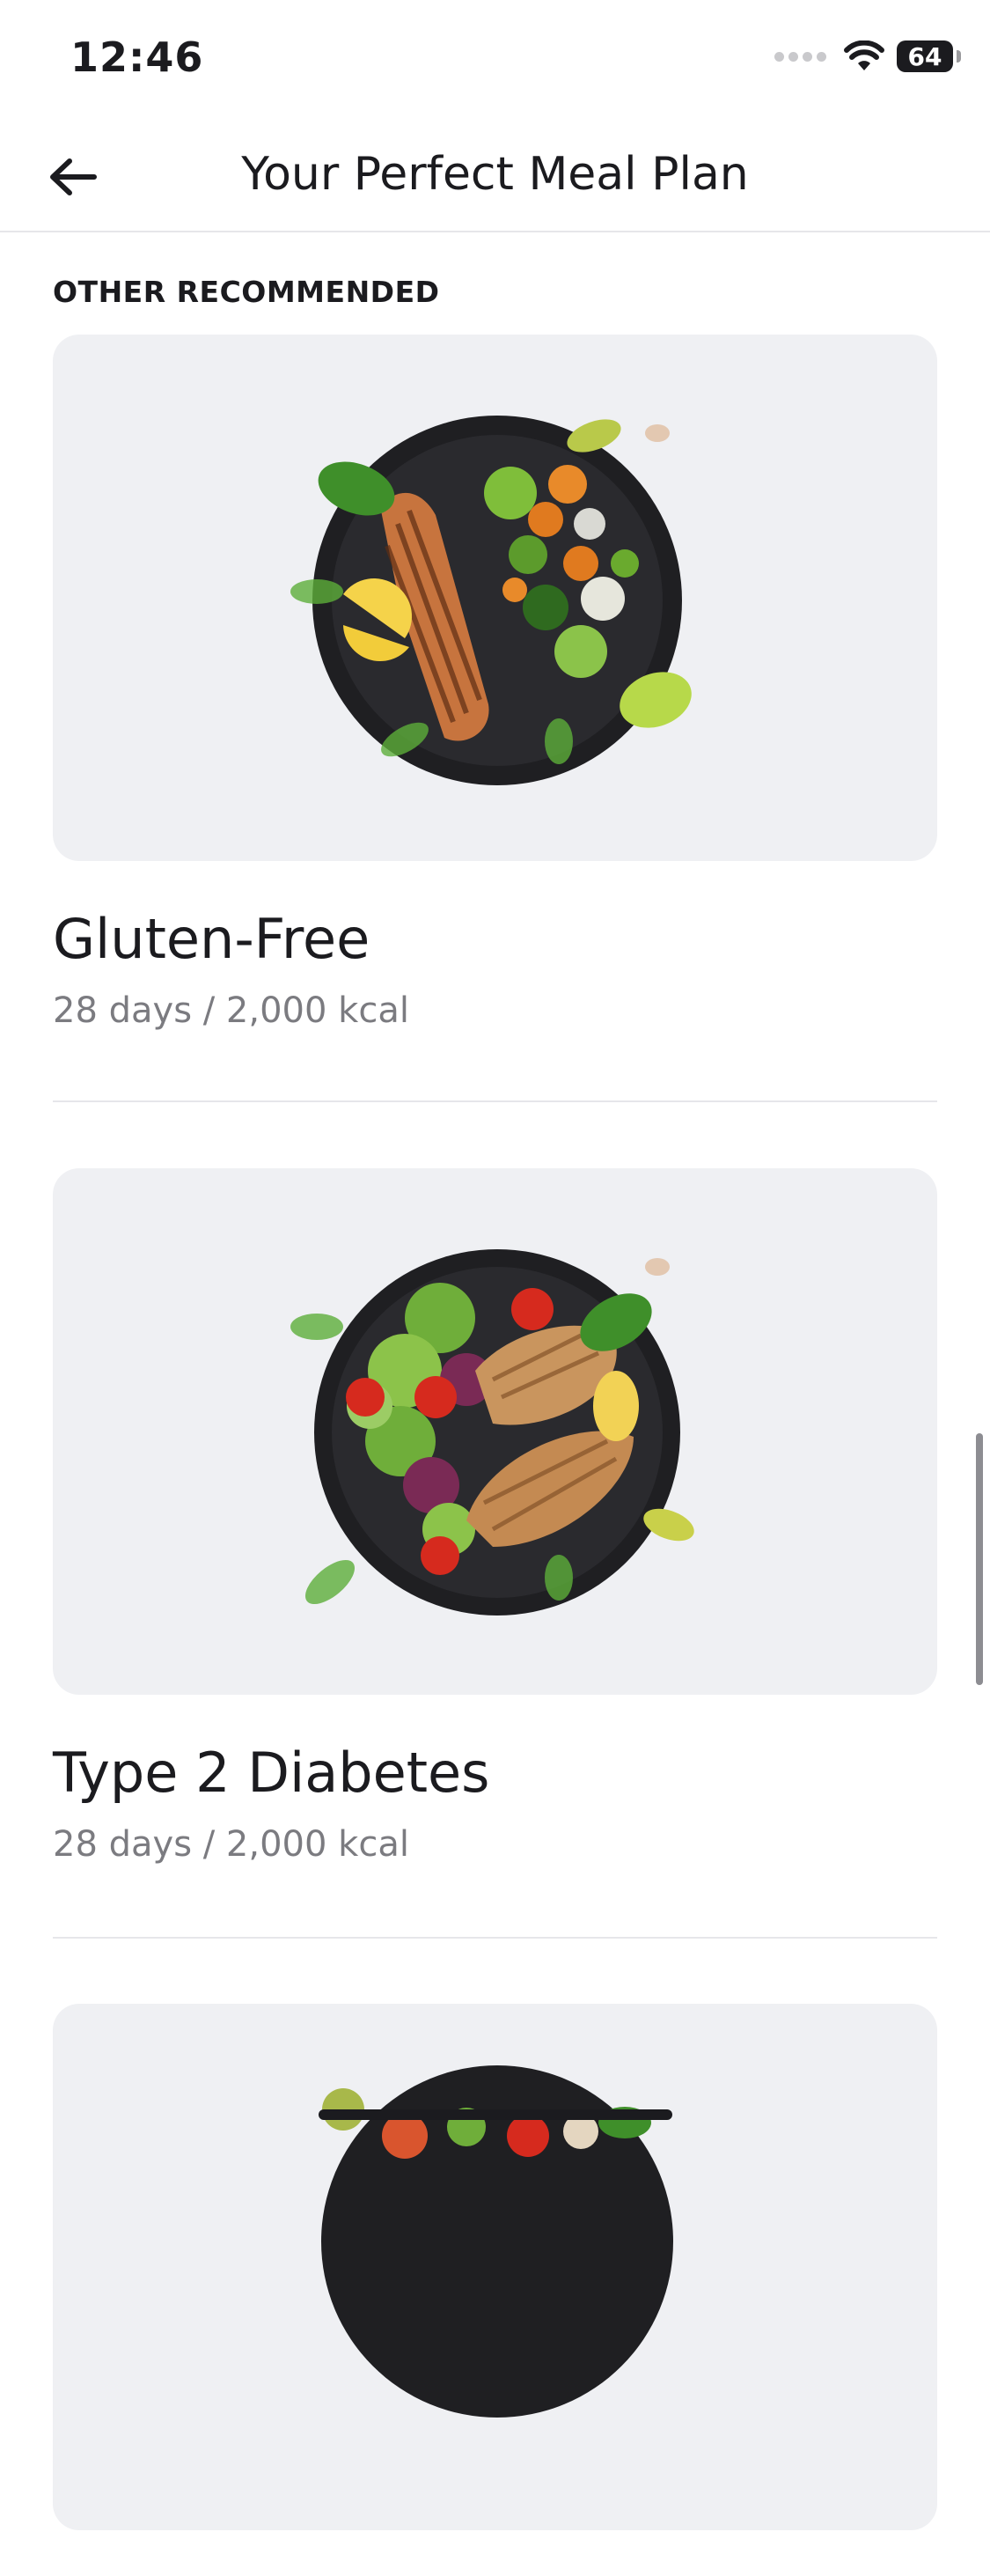 Image resolution: width=990 pixels, height=2576 pixels. I want to click on app-header: Your Perfect Meal Plan, so click(495, 178).